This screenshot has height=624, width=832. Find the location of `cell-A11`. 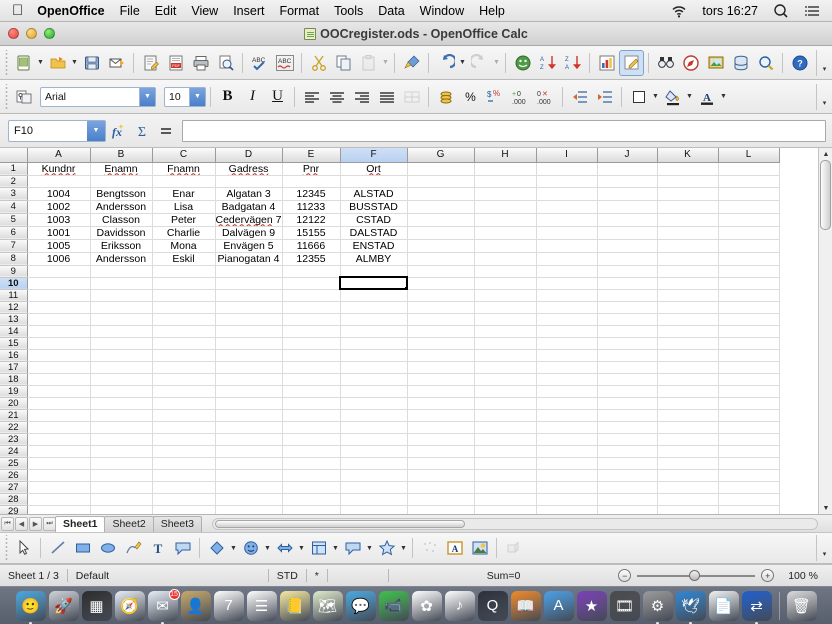

cell-A11 is located at coordinates (59, 295).